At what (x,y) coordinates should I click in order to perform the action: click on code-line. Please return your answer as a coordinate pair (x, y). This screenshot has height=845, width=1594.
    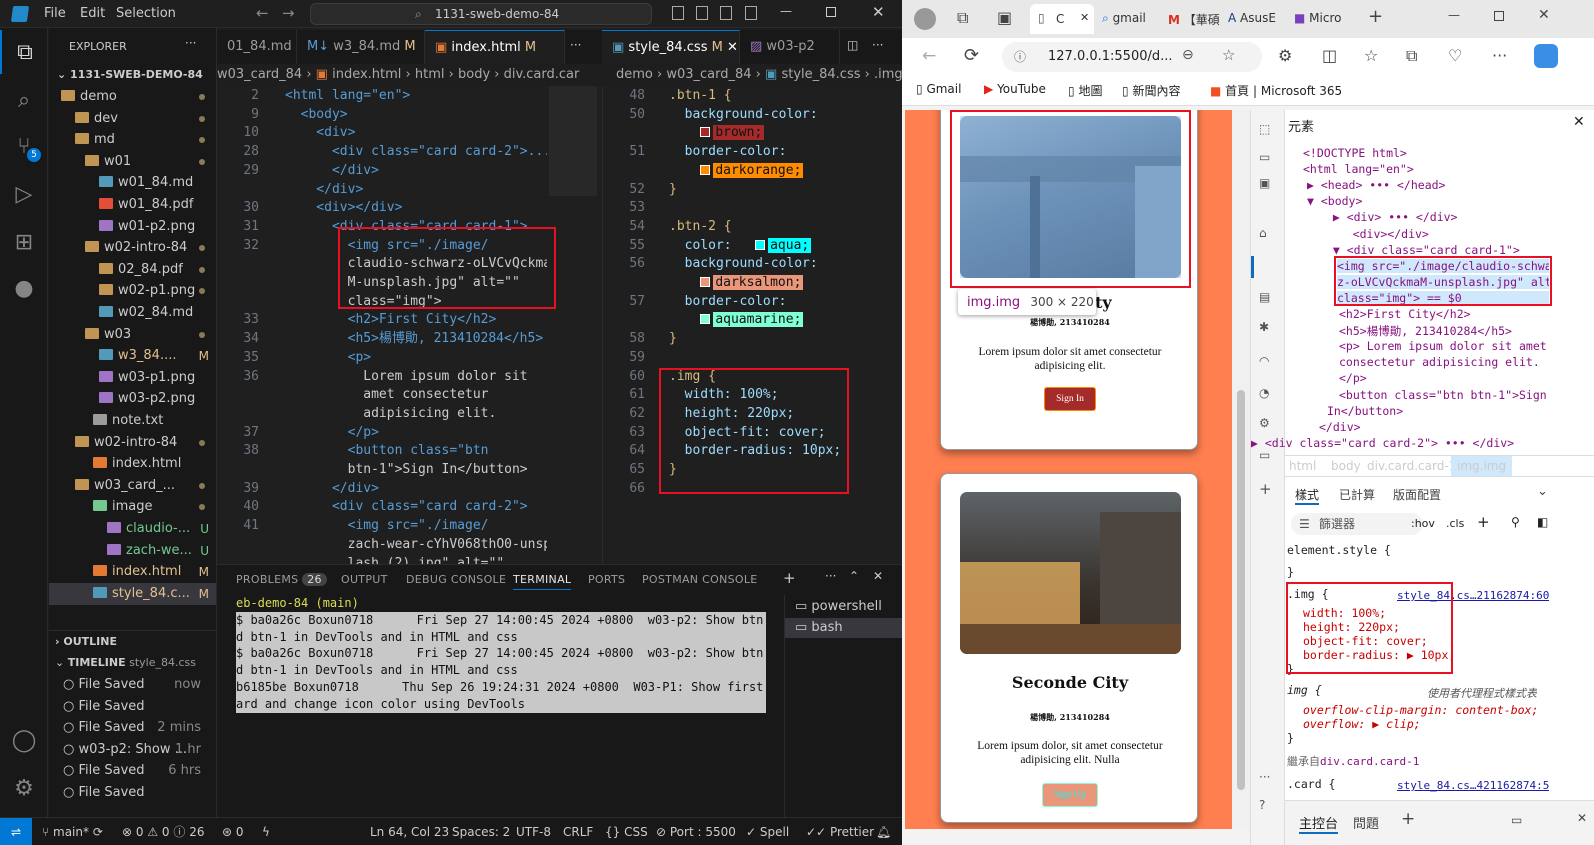
    Looking at the image, I should click on (784, 207).